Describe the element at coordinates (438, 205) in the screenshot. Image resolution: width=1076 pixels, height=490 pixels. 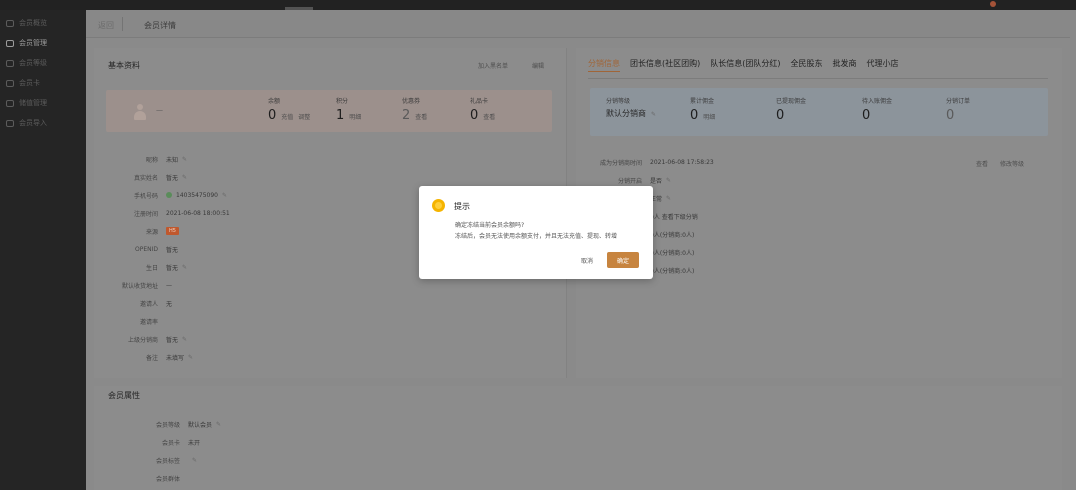
I see `warning-icon` at that location.